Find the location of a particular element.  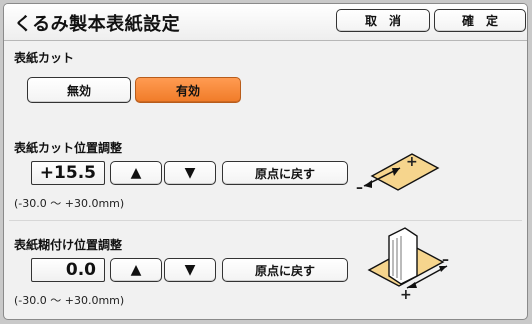

cover-cut-disabled-button: 無効 is located at coordinates (79, 90).